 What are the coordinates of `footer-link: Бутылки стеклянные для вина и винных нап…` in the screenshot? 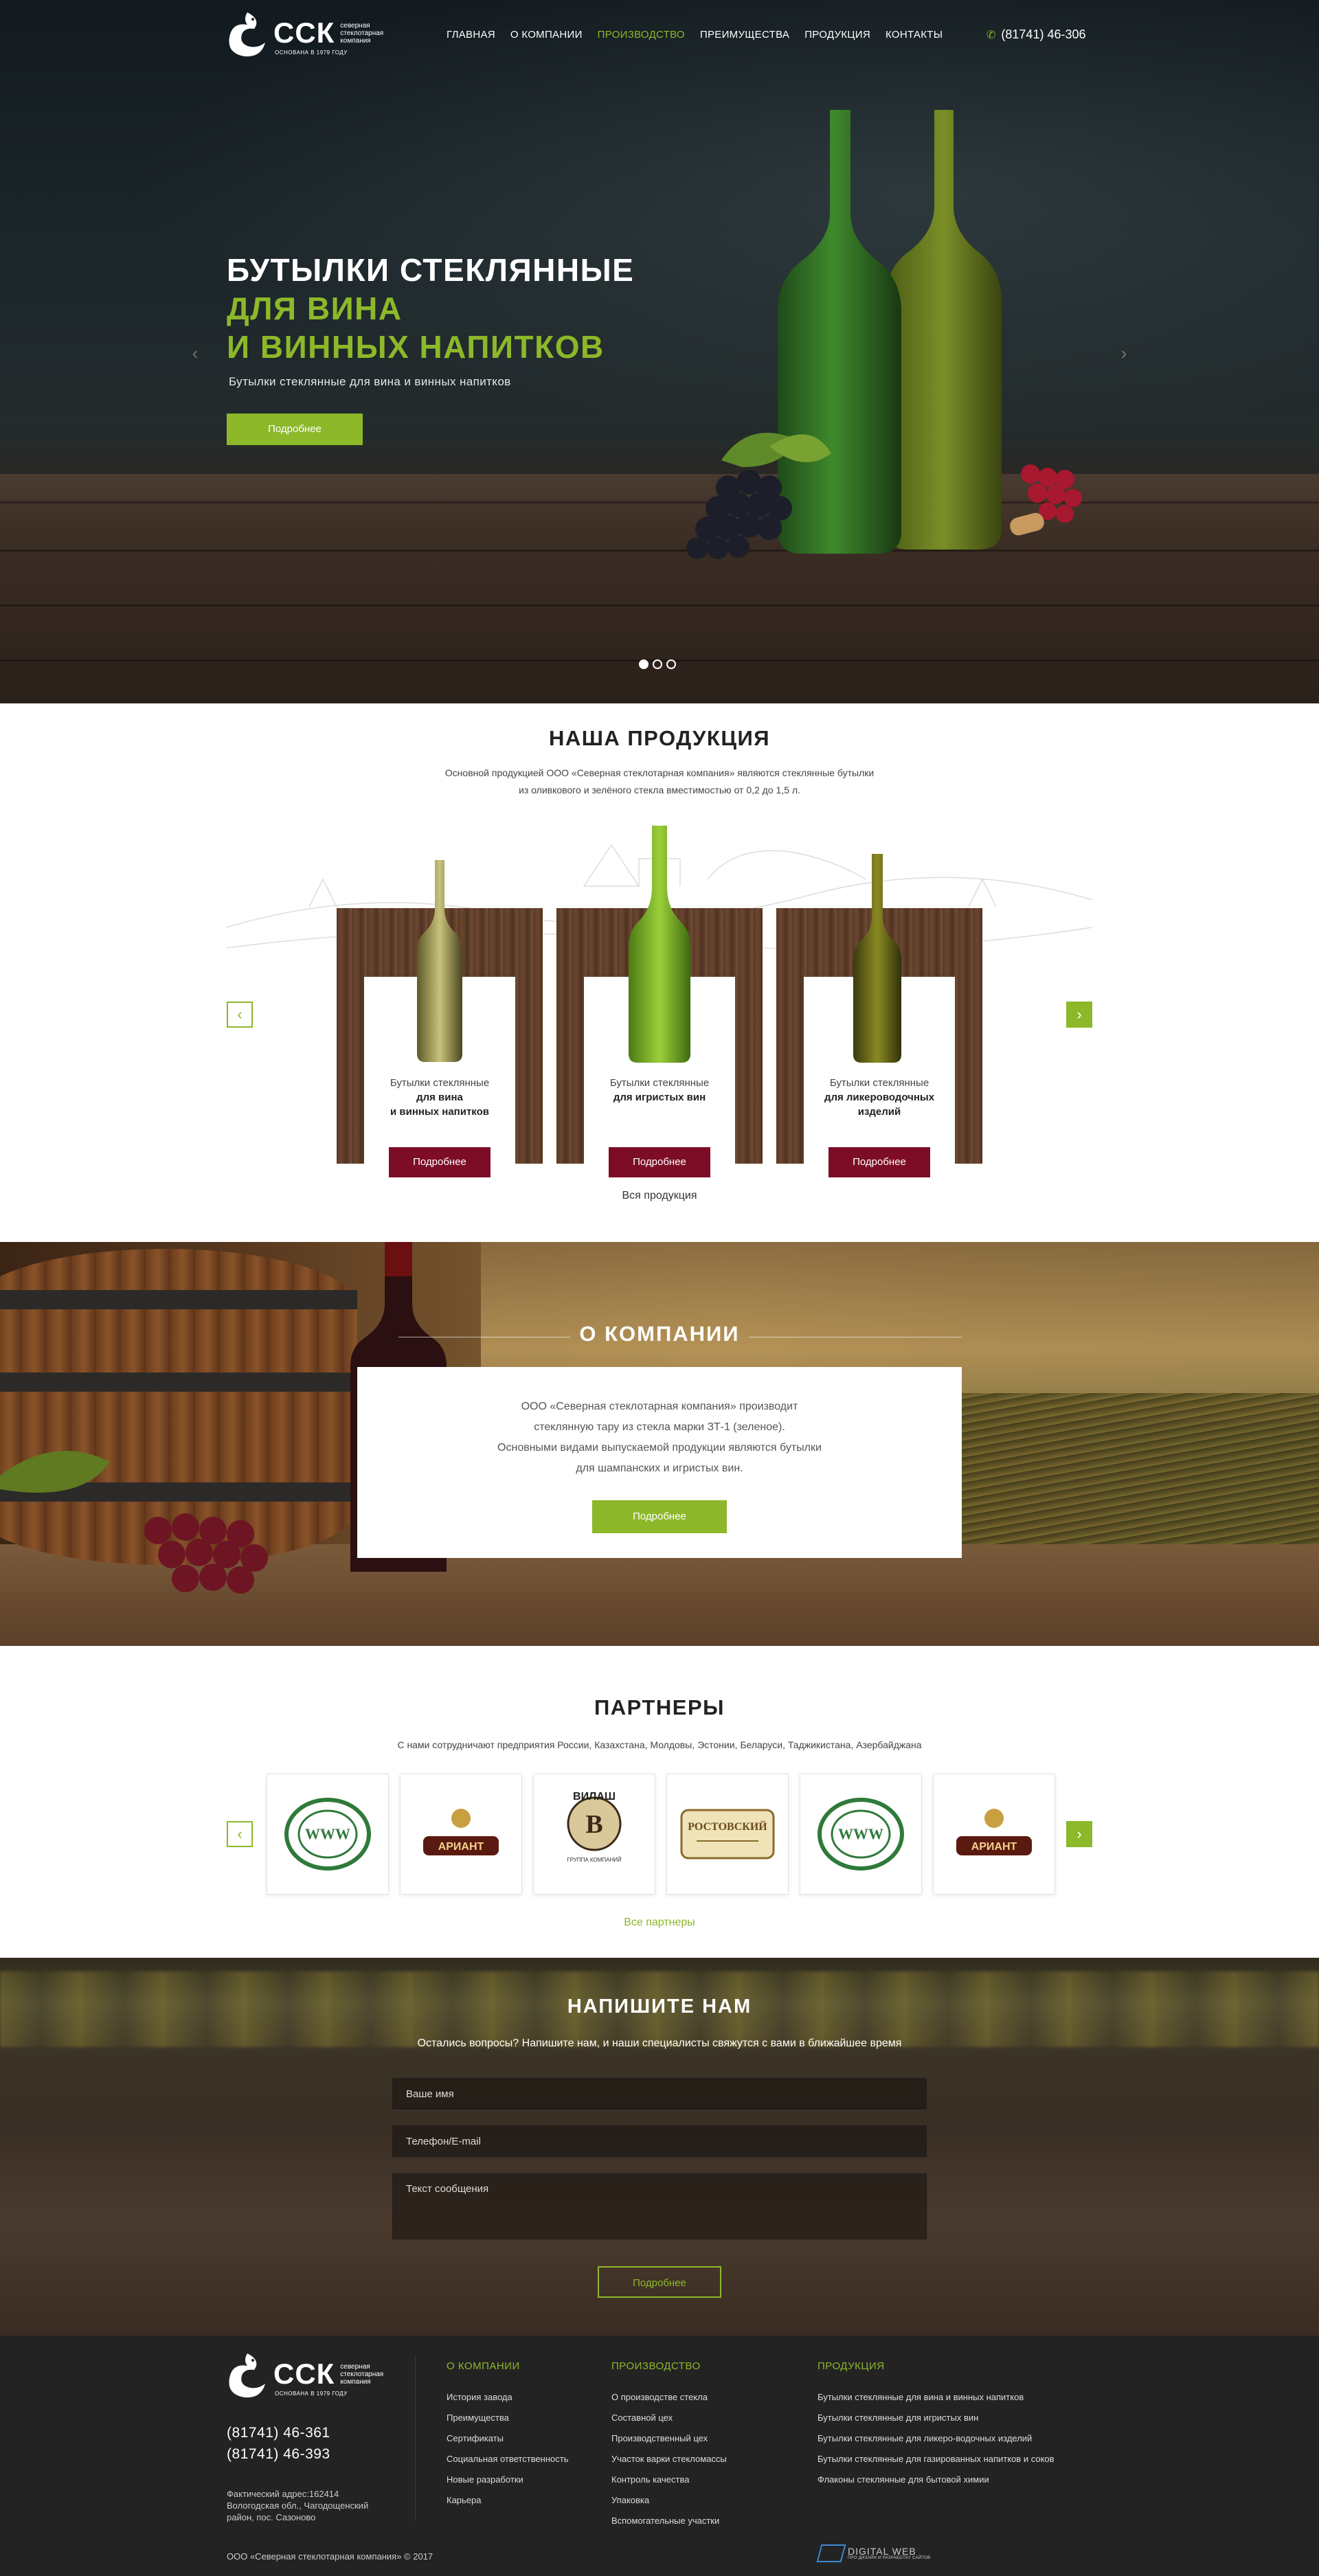 It's located at (937, 2397).